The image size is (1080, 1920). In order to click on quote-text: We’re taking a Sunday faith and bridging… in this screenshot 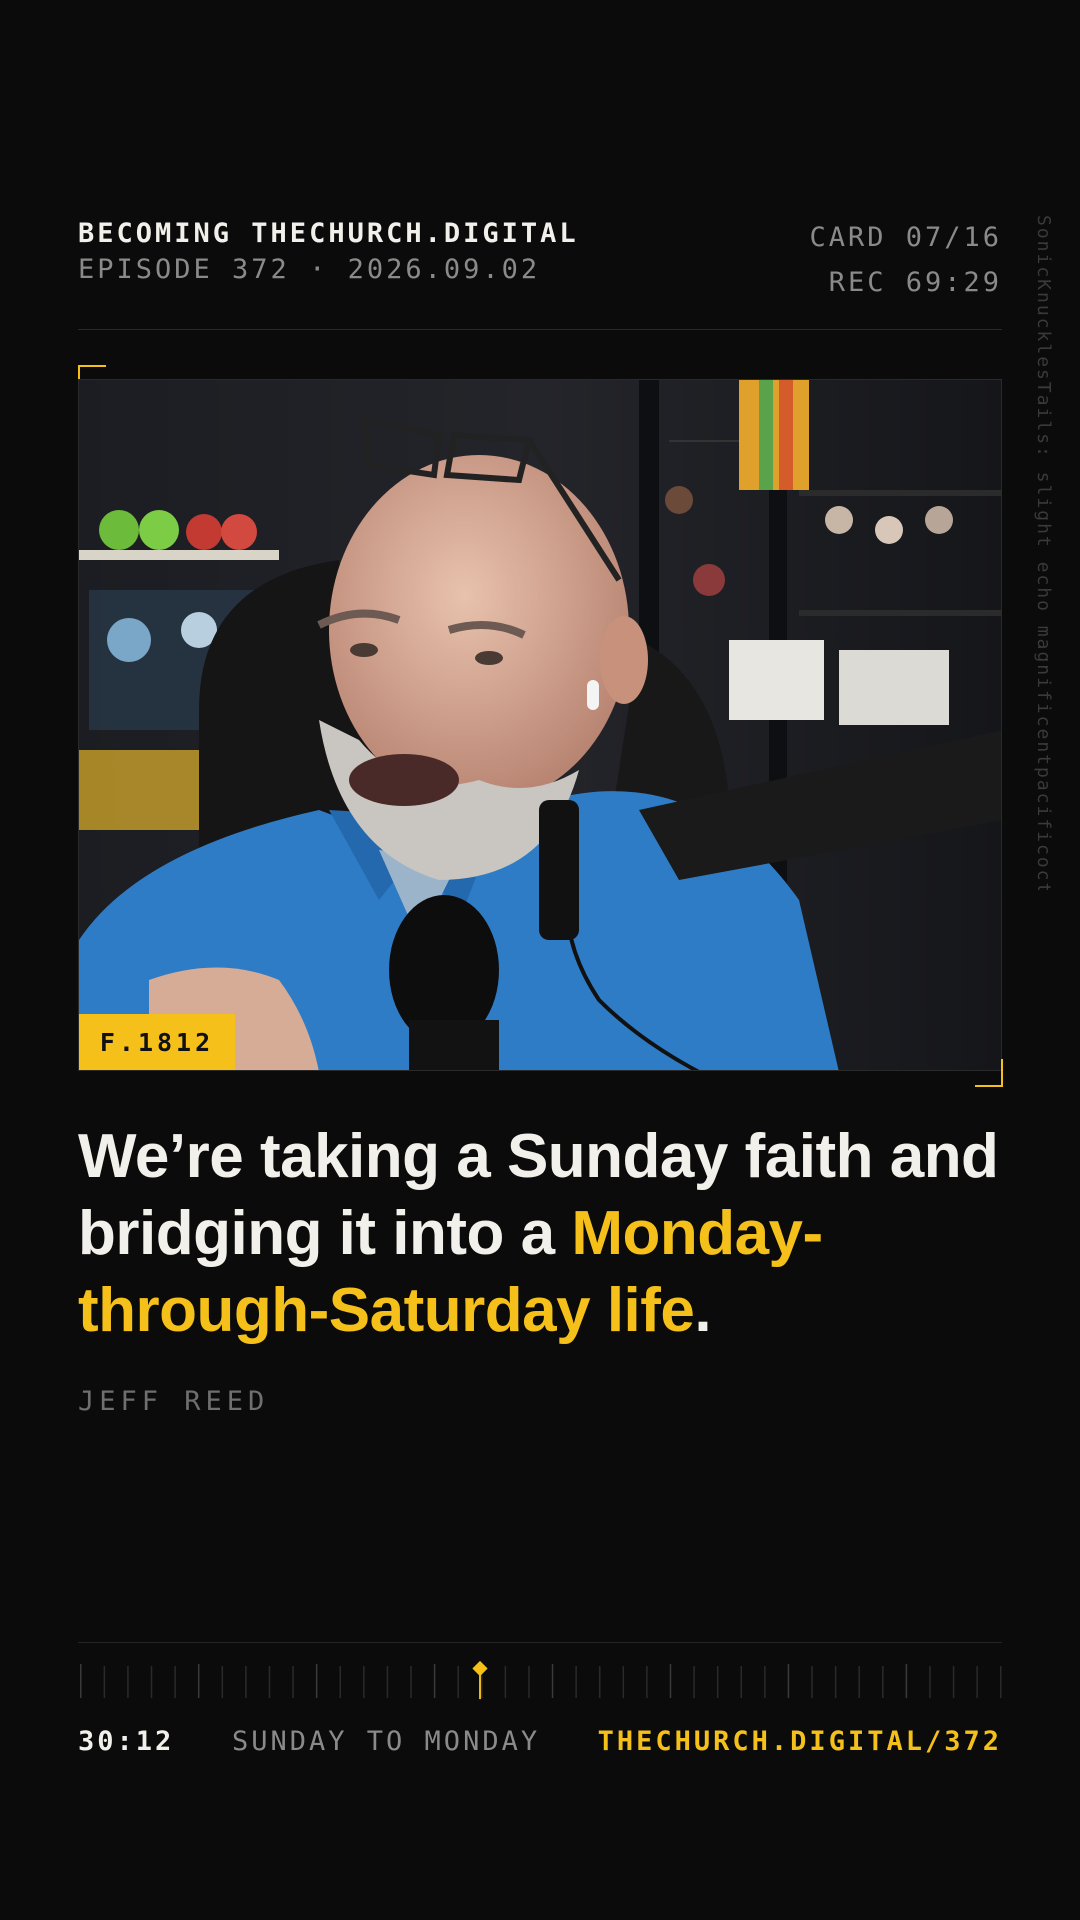, I will do `click(538, 1195)`.